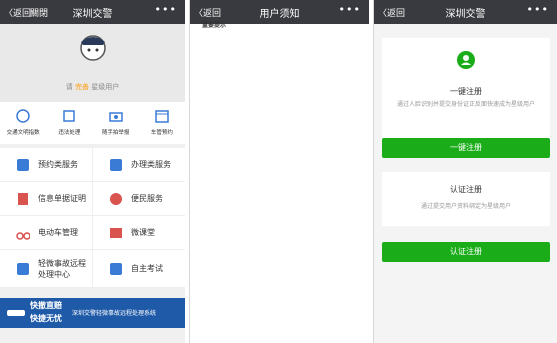 The width and height of the screenshot is (557, 343). What do you see at coordinates (46, 268) in the screenshot?
I see `service-remote-accident: 轻微事故远程处理中心` at bounding box center [46, 268].